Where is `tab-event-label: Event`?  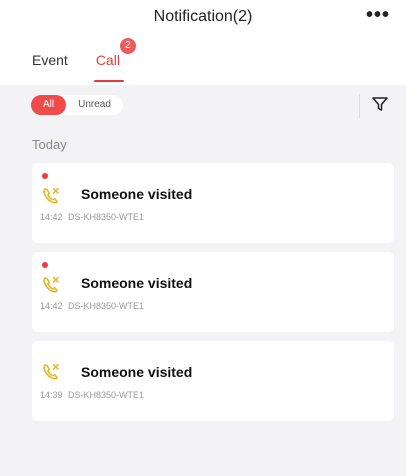
tab-event-label: Event is located at coordinates (50, 60).